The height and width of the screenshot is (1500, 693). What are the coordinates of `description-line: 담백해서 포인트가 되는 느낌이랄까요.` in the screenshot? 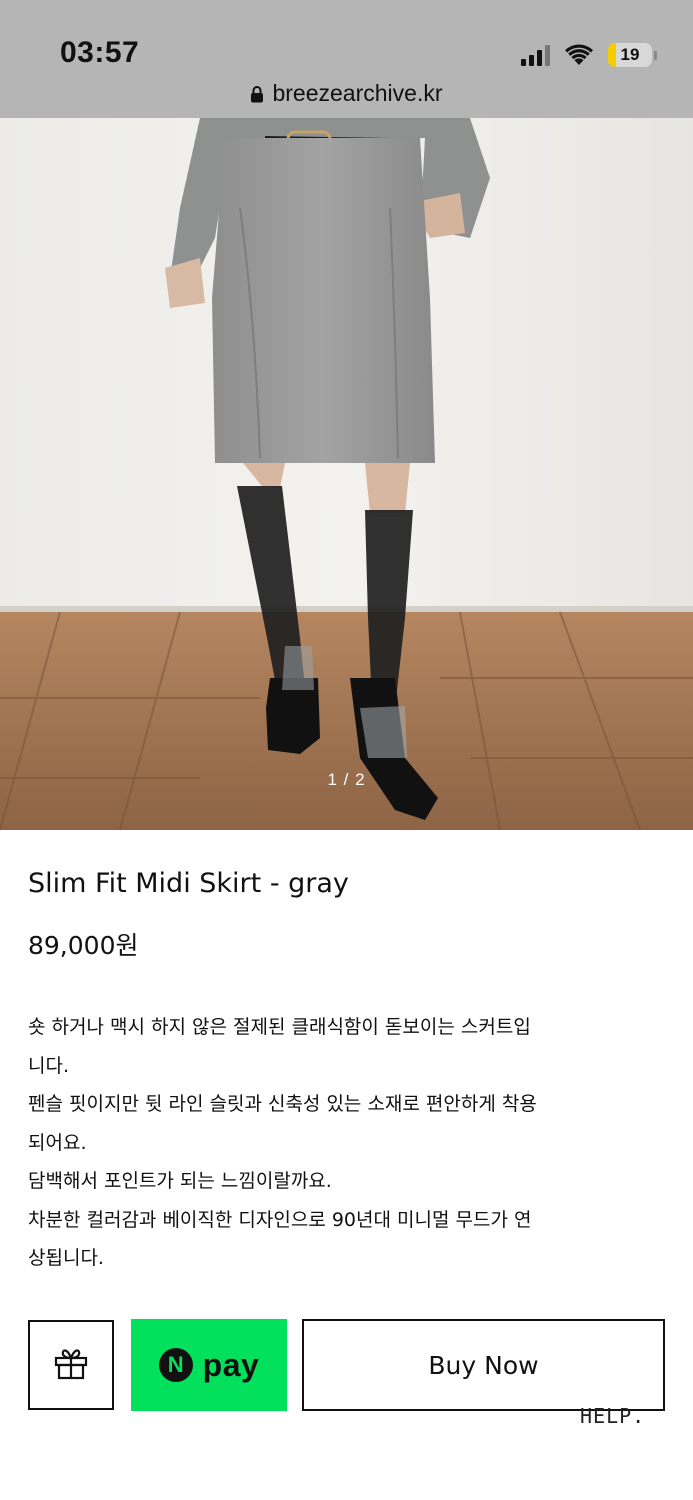 It's located at (180, 1181).